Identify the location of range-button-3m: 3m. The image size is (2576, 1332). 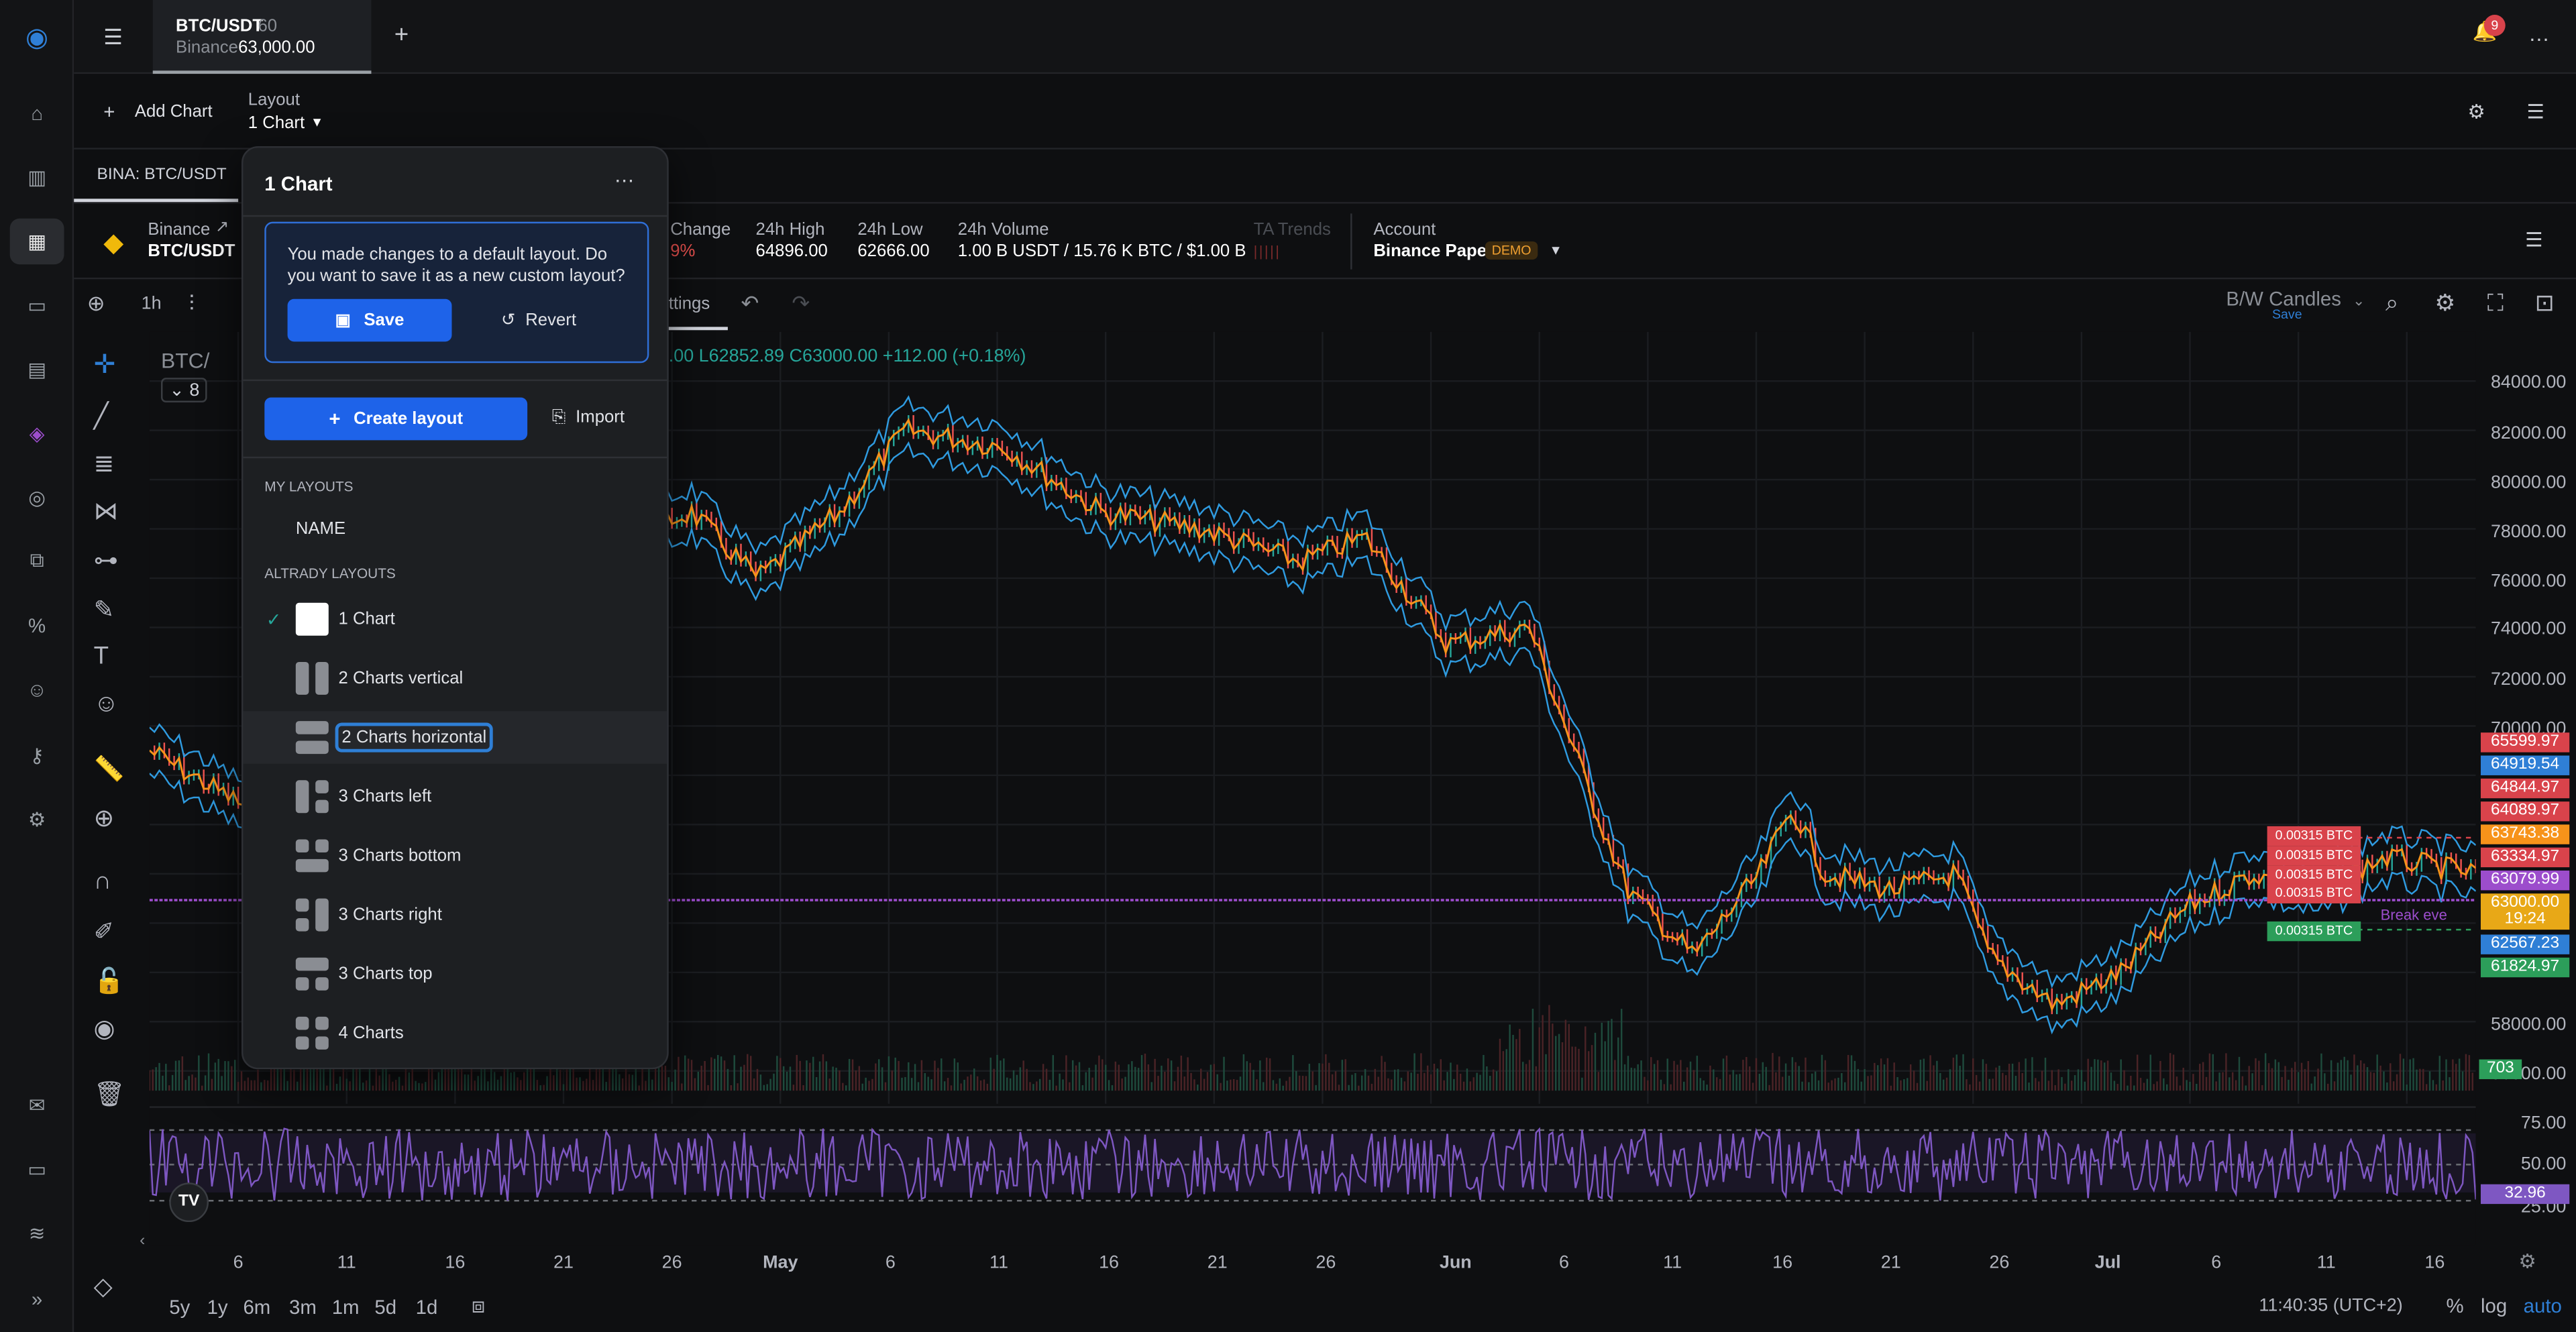
(303, 1307).